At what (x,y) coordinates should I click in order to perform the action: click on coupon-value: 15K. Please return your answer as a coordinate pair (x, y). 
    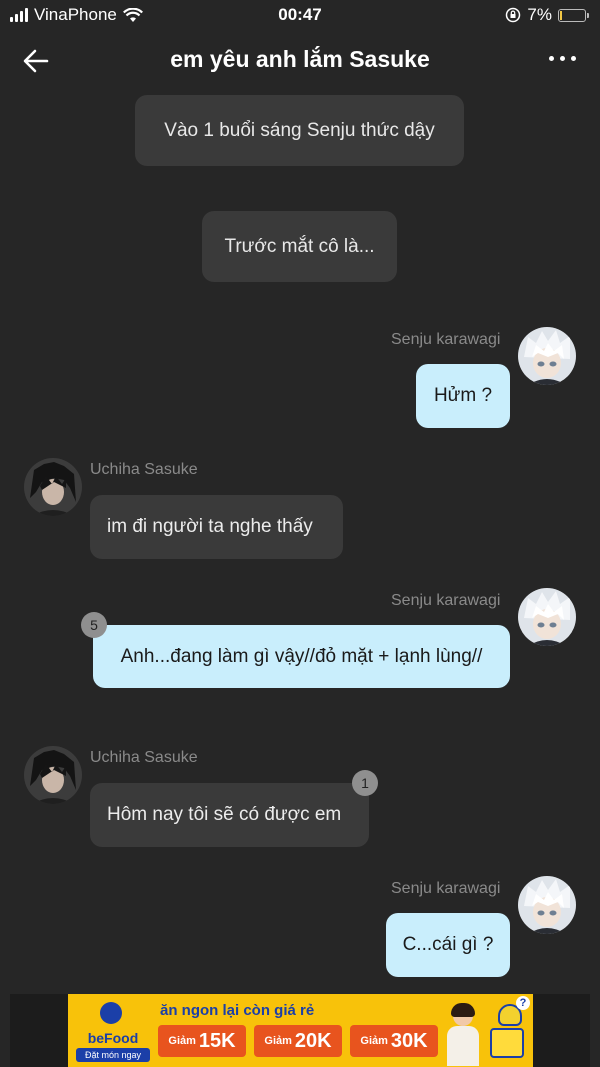
    Looking at the image, I should click on (217, 1040).